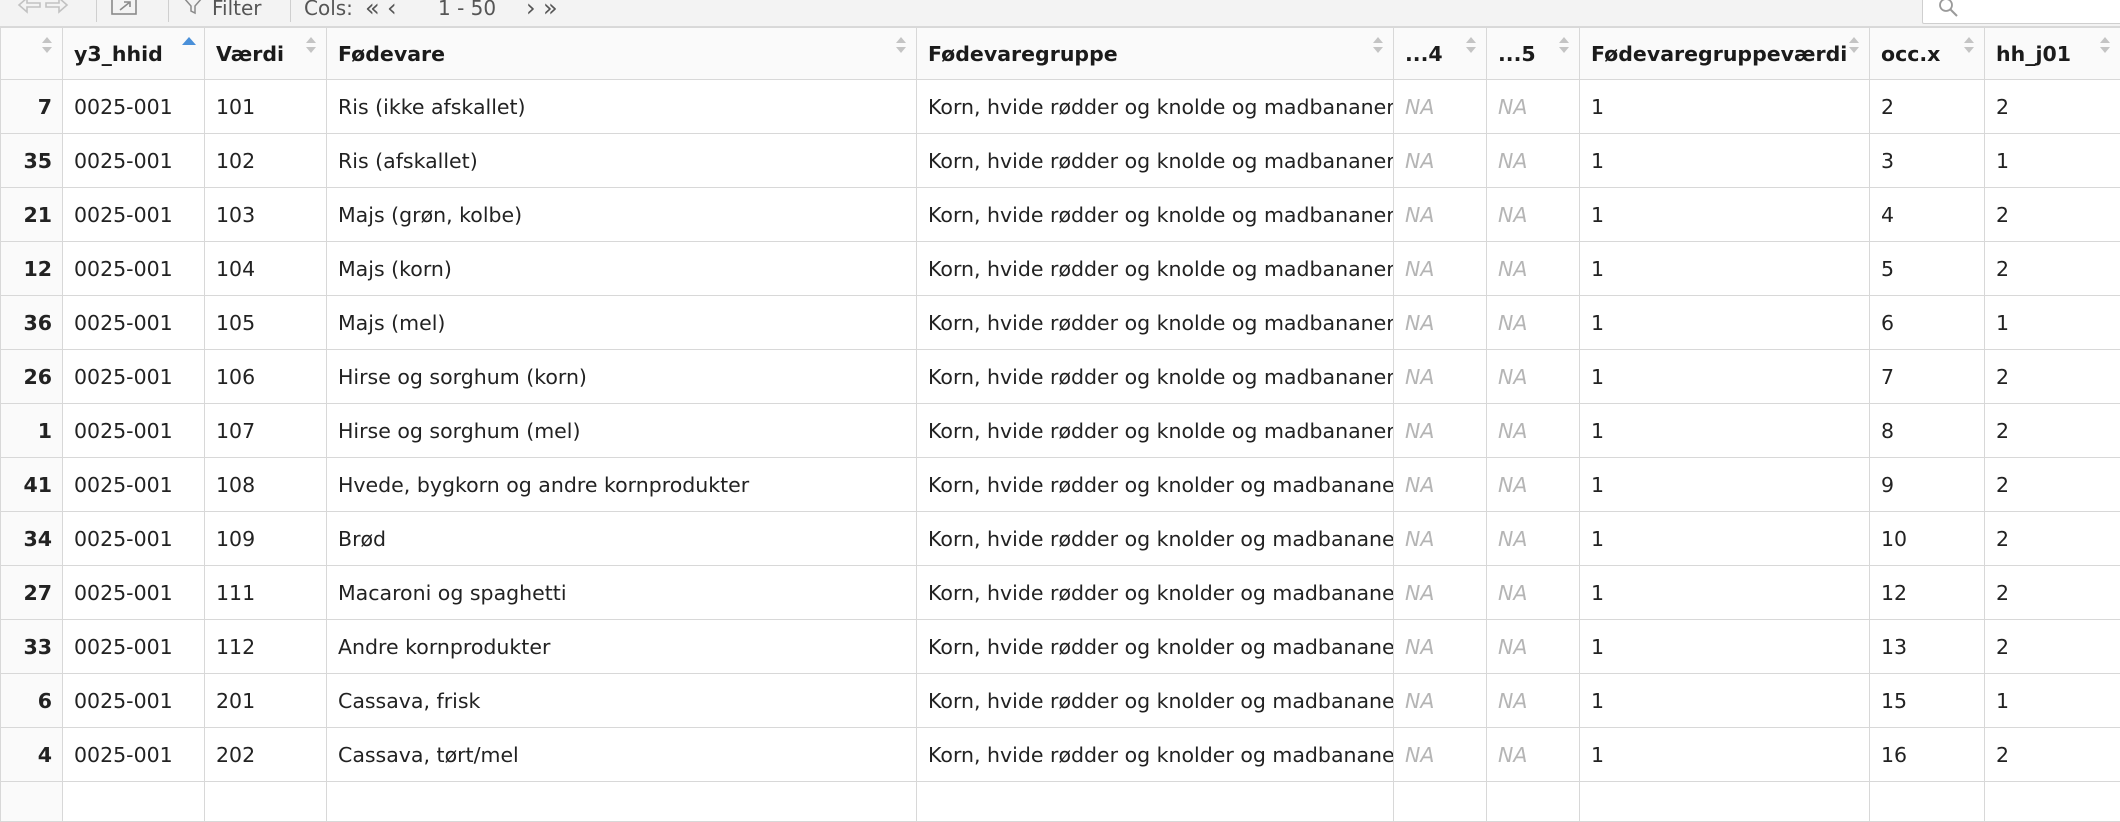 Image resolution: width=2120 pixels, height=822 pixels. What do you see at coordinates (266, 54) in the screenshot?
I see `column-header-vaerdi: Værdi` at bounding box center [266, 54].